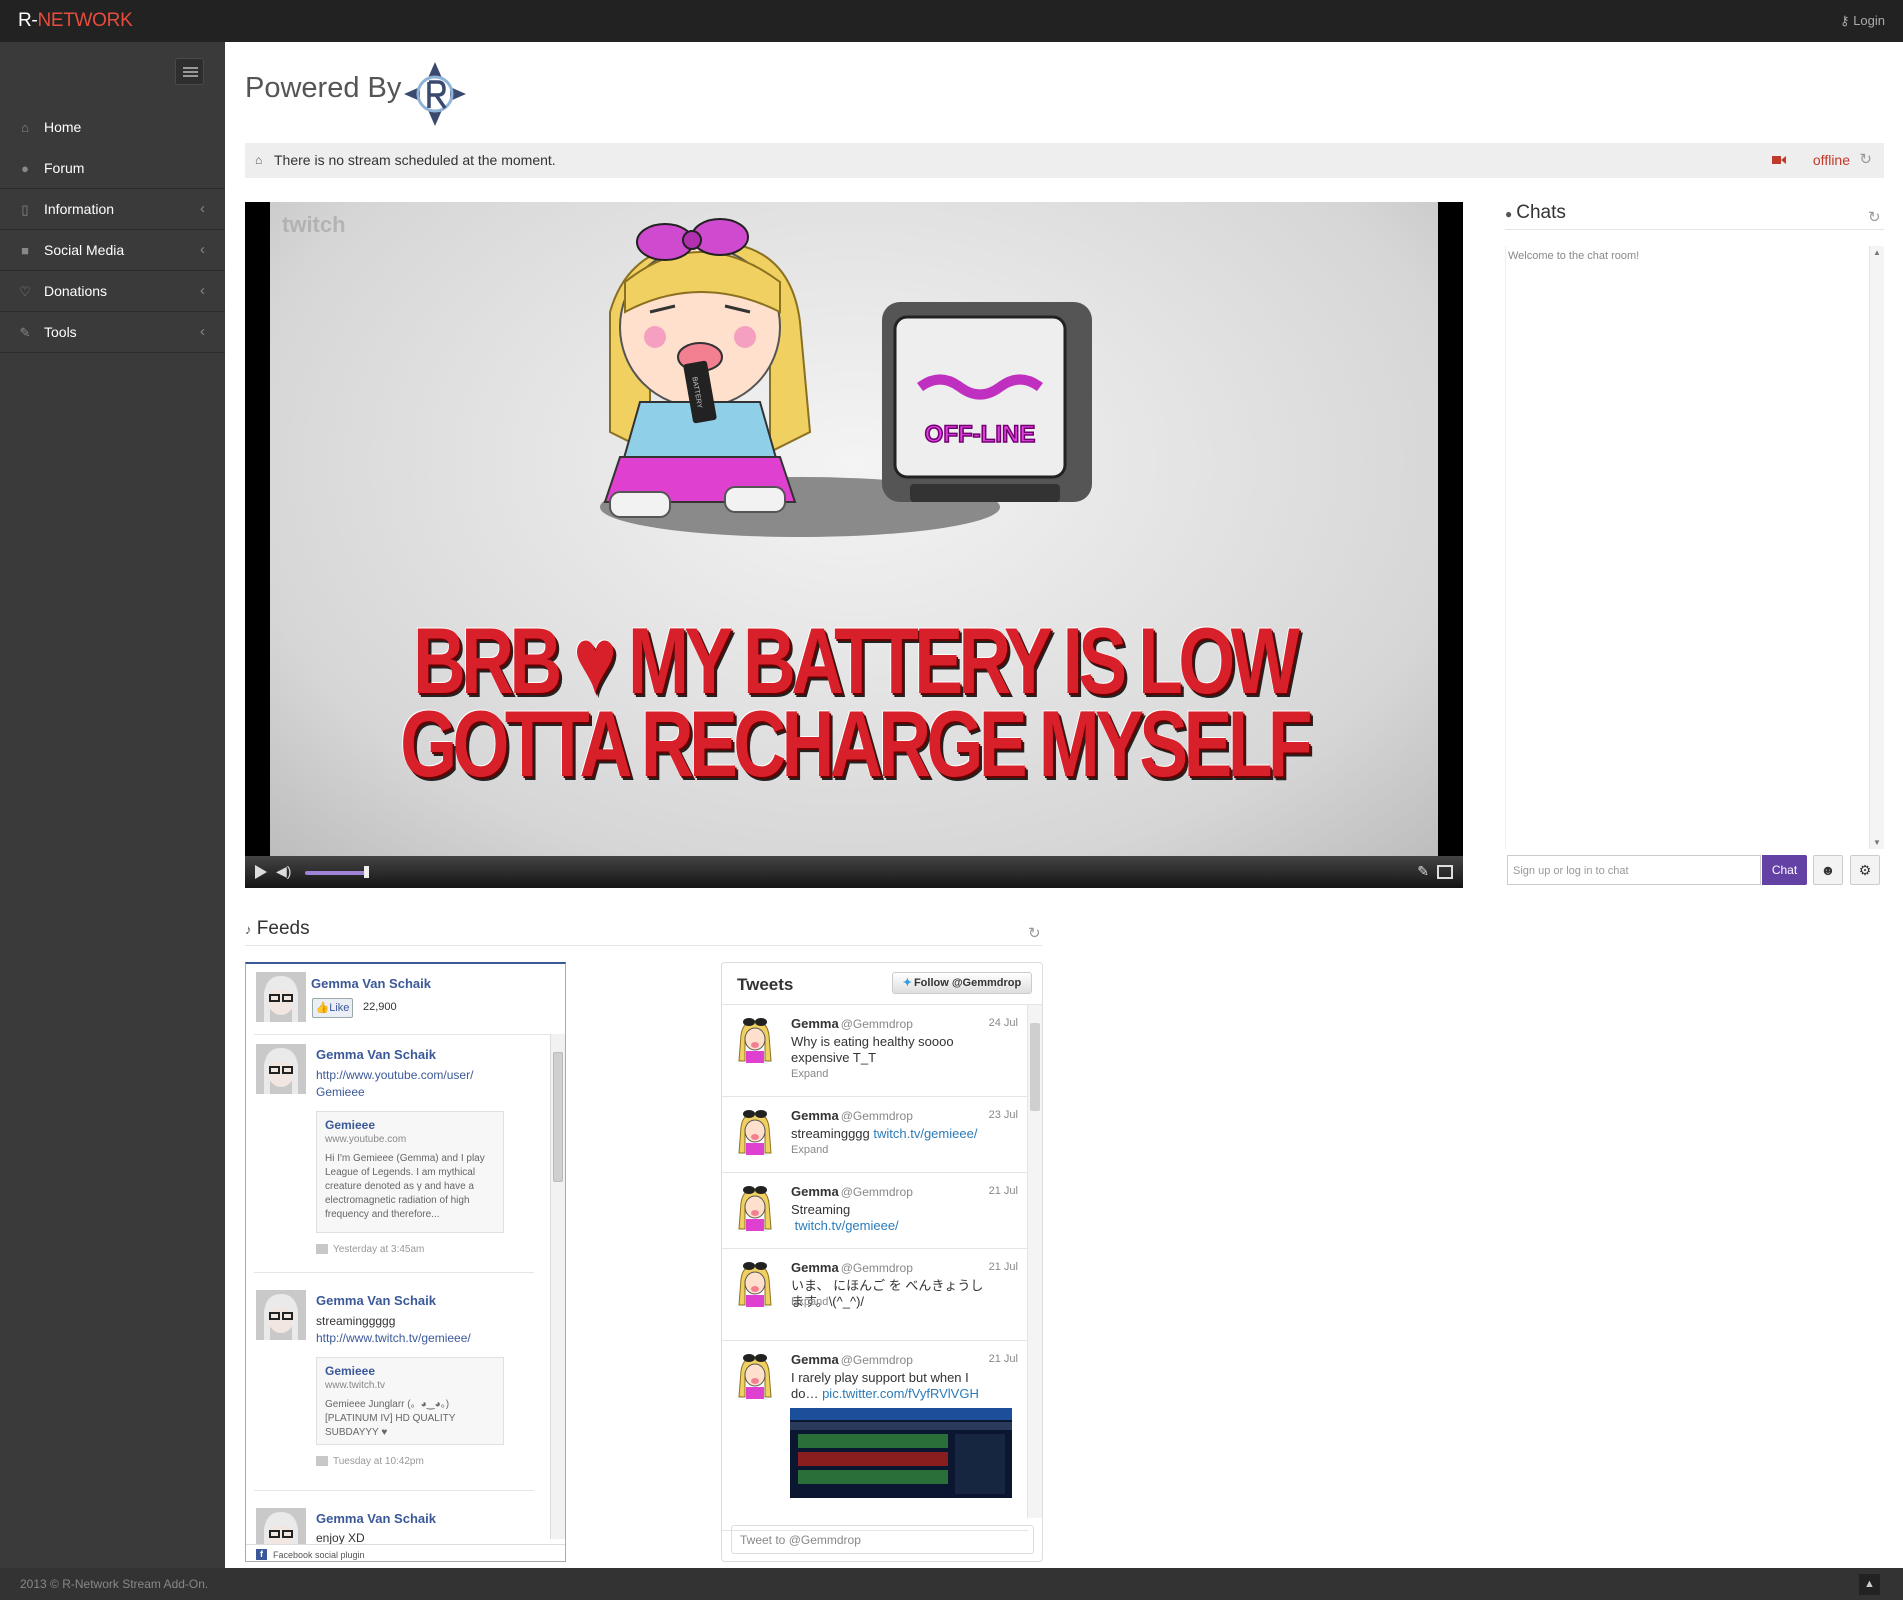  I want to click on scroll-down-icon: ▼, so click(1877, 842).